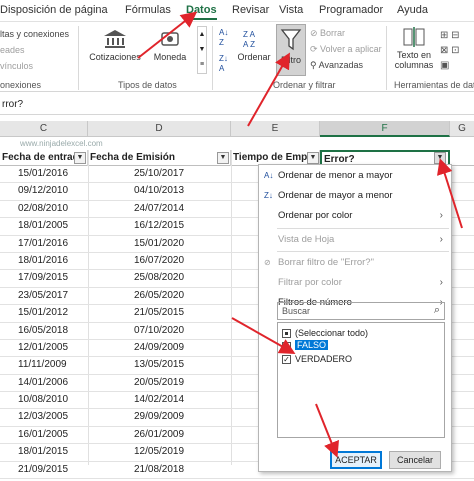  Describe the element at coordinates (414, 37) in the screenshot. I see `text-columns-icon` at that location.